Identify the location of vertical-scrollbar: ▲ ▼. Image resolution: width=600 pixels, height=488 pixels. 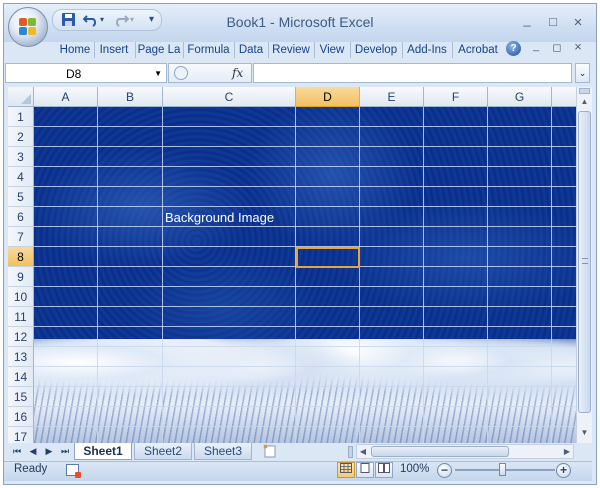
(584, 265).